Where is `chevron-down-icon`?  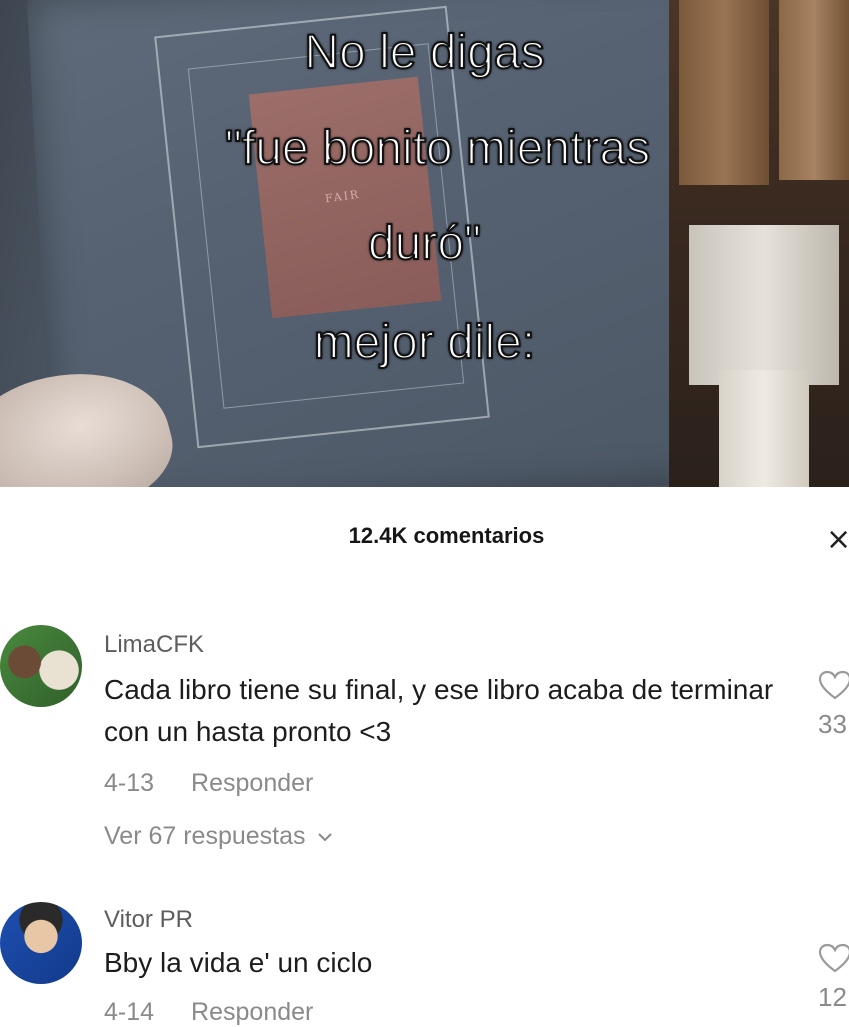 chevron-down-icon is located at coordinates (324, 838).